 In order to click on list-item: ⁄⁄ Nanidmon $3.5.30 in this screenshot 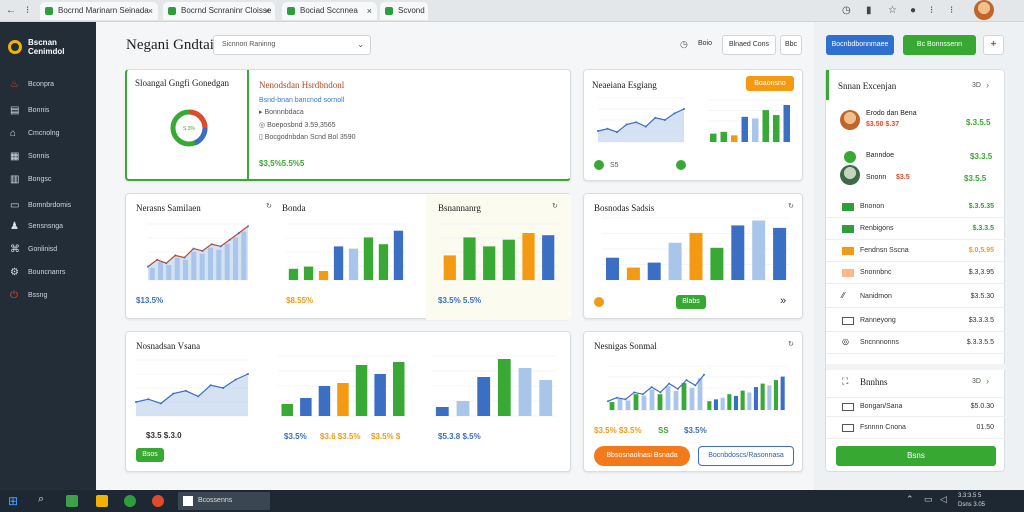, I will do `click(916, 298)`.